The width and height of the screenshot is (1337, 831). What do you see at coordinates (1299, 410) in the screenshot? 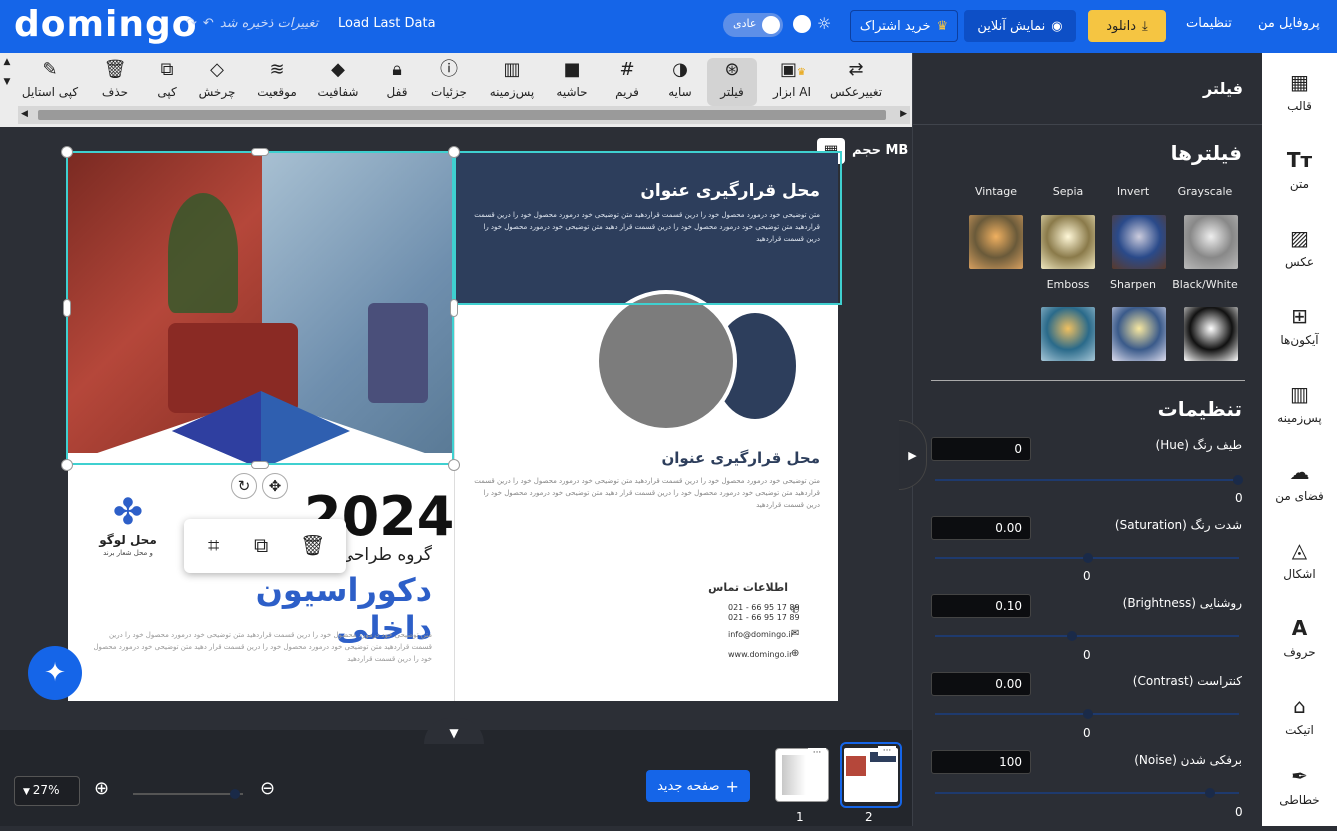
I see `sidebar-item-background: ▥ پس‌زمینه` at bounding box center [1299, 410].